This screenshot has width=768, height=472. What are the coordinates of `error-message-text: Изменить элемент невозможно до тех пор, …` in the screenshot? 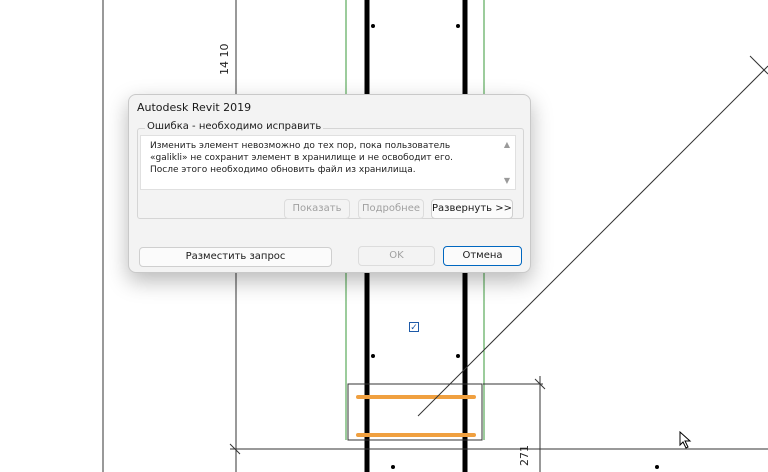 It's located at (302, 158).